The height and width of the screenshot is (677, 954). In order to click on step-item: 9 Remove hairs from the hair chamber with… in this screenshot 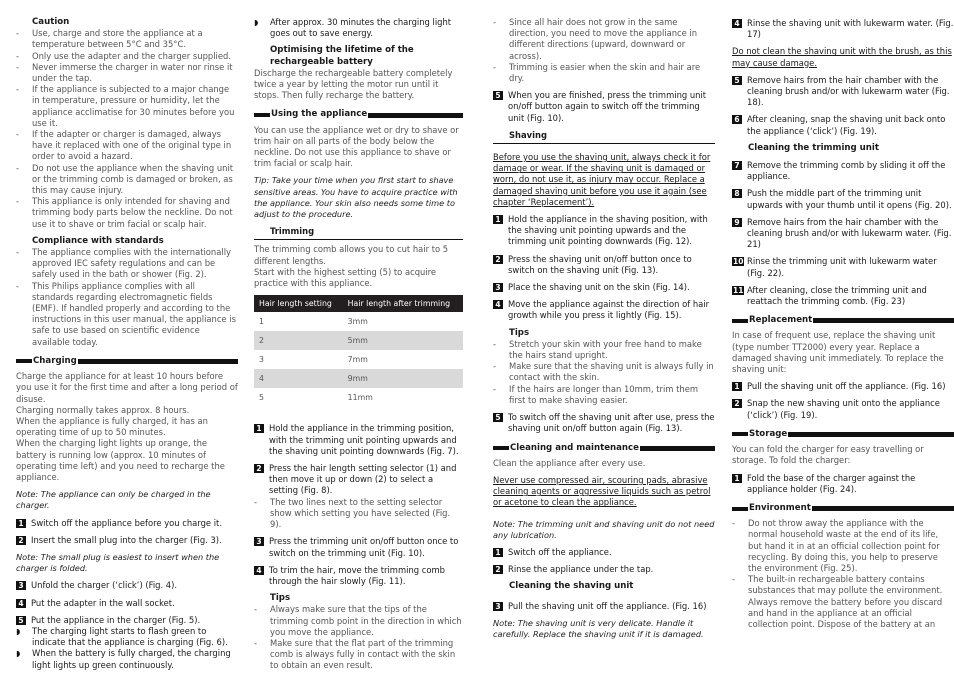, I will do `click(843, 234)`.